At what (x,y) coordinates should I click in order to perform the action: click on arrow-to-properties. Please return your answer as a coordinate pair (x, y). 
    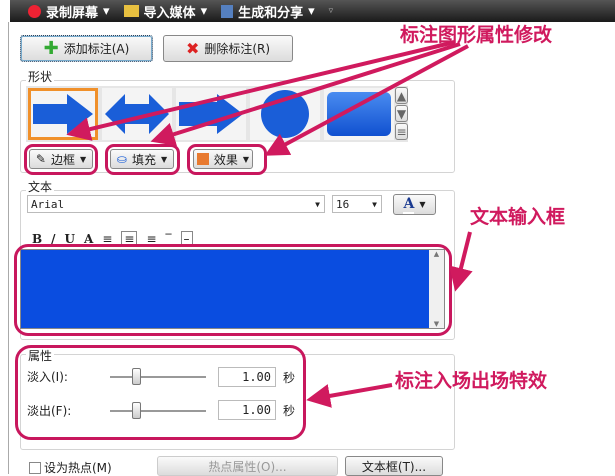
    Looking at the image, I should click on (349, 395).